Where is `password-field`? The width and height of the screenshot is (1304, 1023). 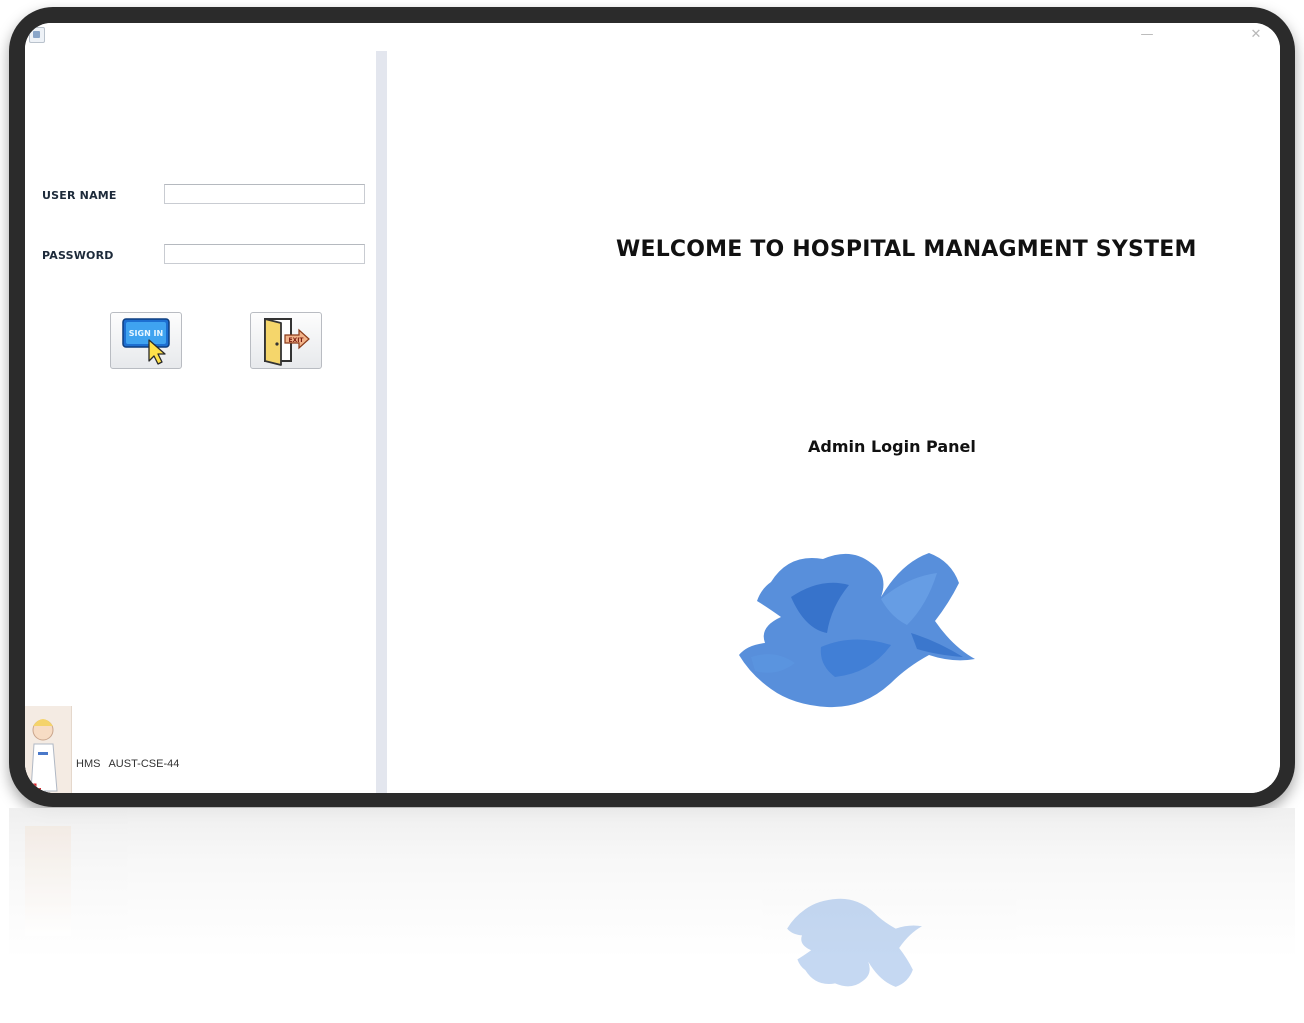
password-field is located at coordinates (264, 254).